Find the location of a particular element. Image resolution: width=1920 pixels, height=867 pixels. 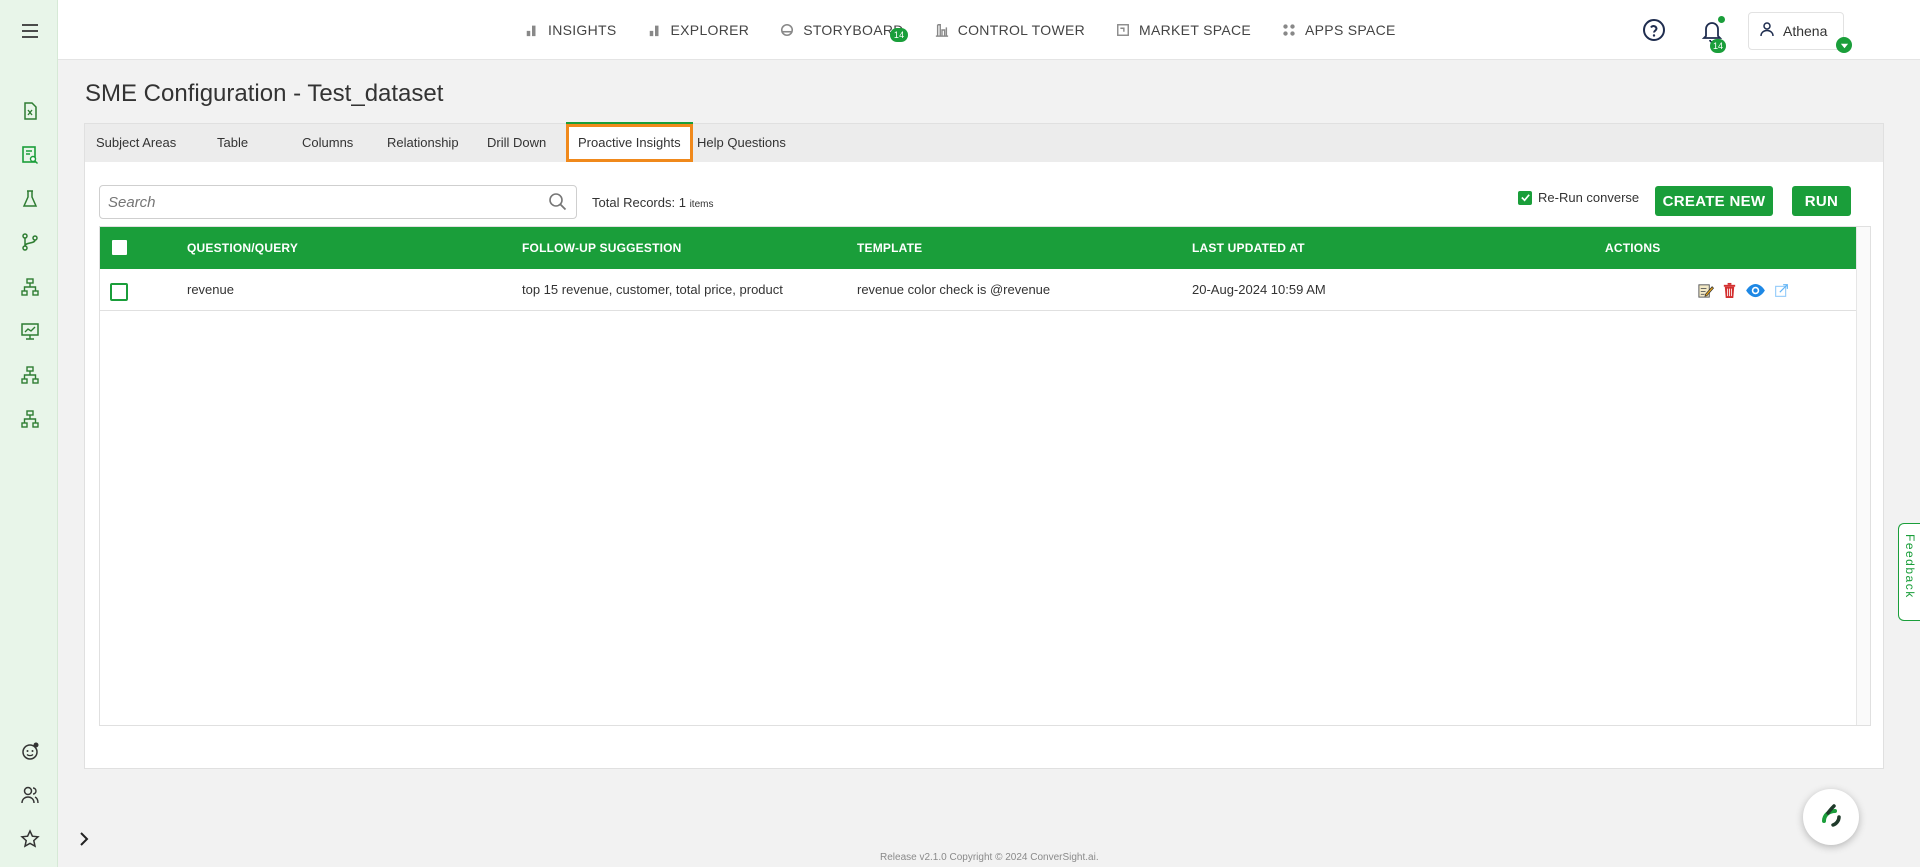

nav-explorer-label: EXPLORER is located at coordinates (710, 30).